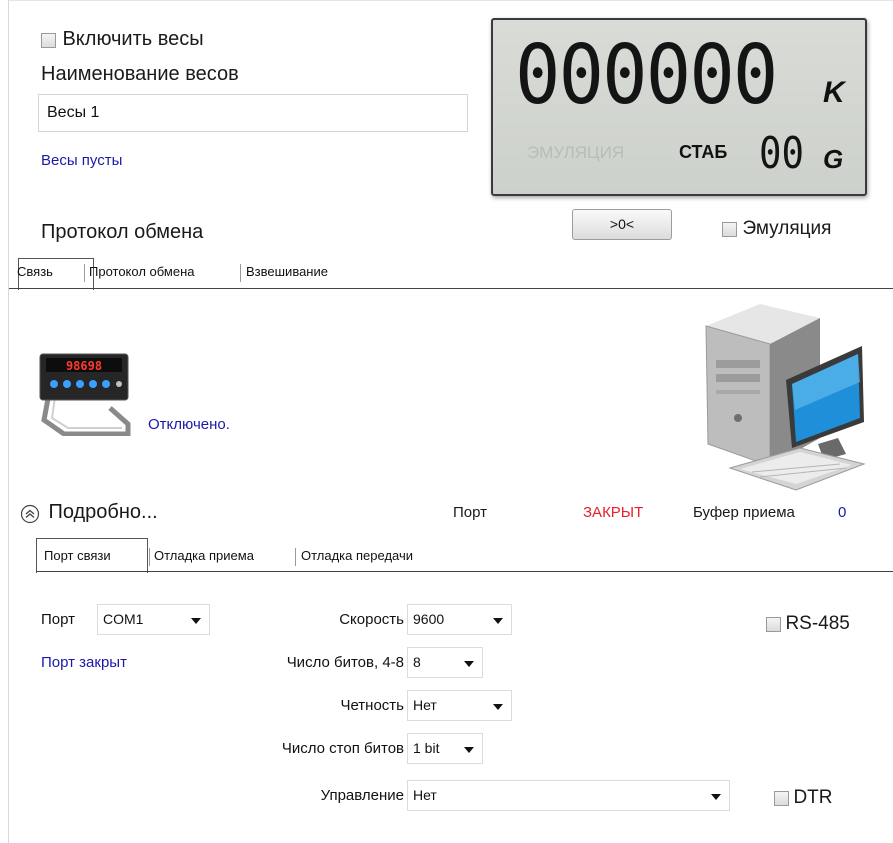  Describe the element at coordinates (613, 512) in the screenshot. I see `port-state-value: ЗАКРЫТ` at that location.